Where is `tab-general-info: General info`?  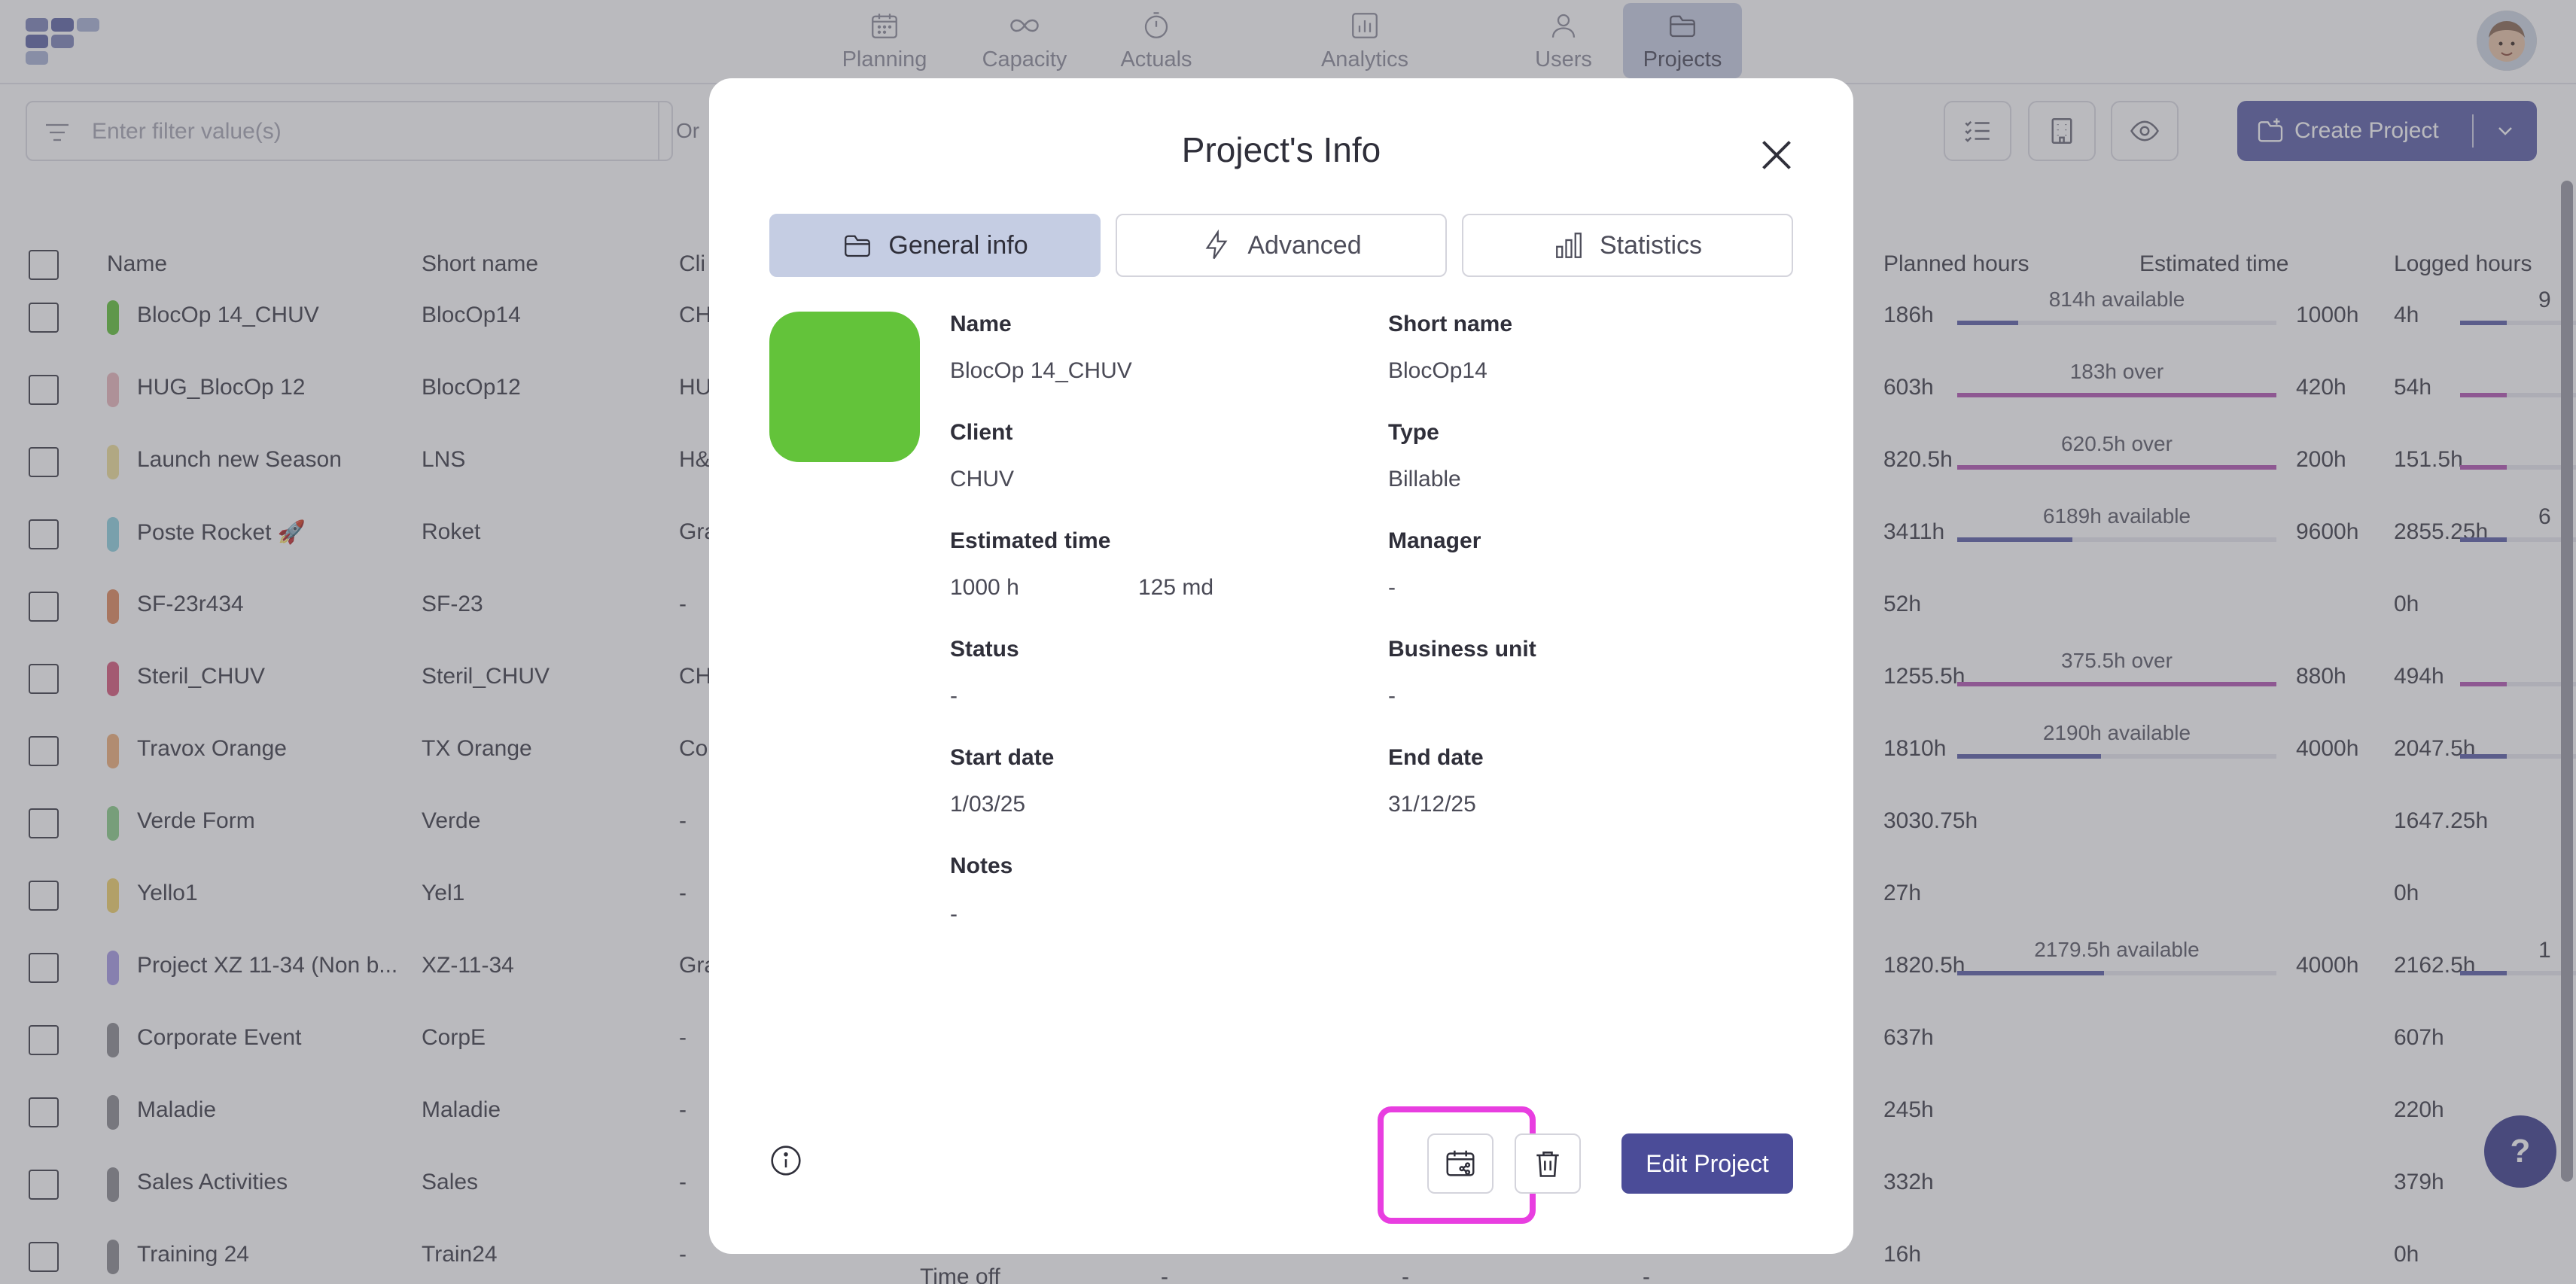
tab-general-info: General info is located at coordinates (935, 246).